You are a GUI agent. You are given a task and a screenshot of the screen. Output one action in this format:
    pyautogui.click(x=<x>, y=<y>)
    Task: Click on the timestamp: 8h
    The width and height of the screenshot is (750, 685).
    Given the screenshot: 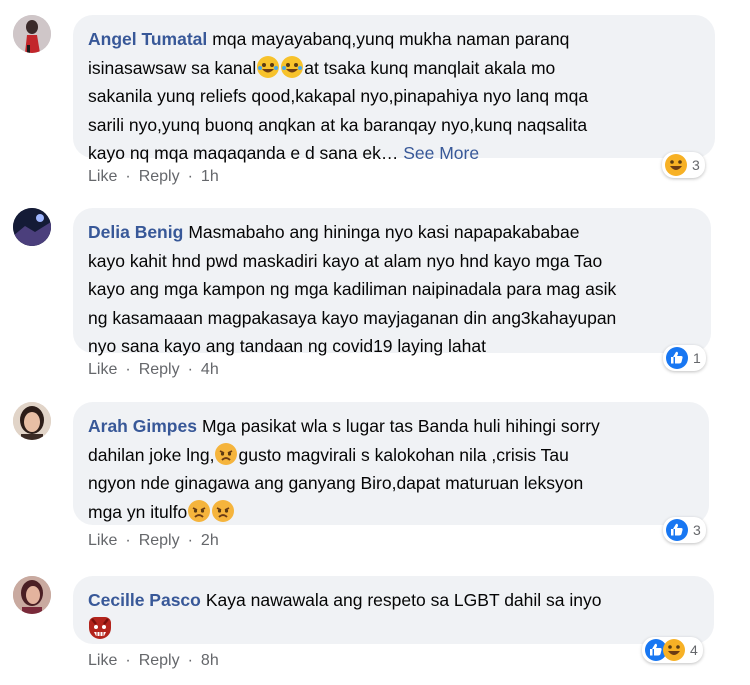 What is the action you would take?
    pyautogui.click(x=210, y=660)
    